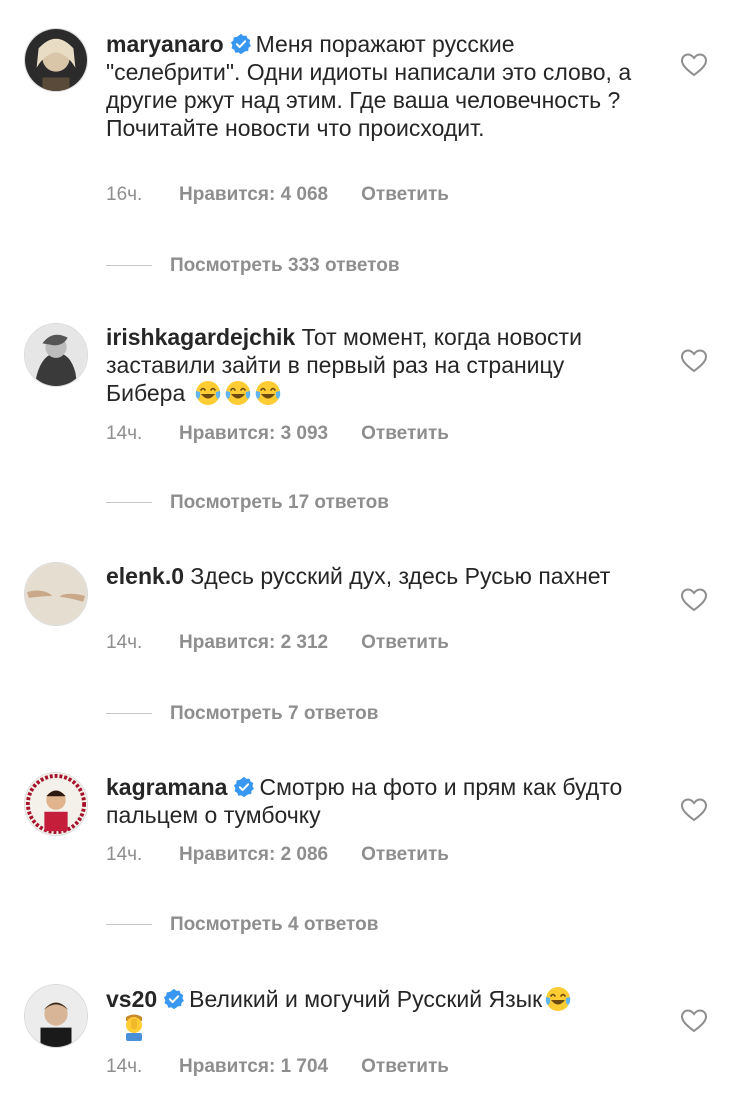 This screenshot has width=750, height=1098. I want to click on comment-likes: Нравится: 1 704, so click(253, 1067).